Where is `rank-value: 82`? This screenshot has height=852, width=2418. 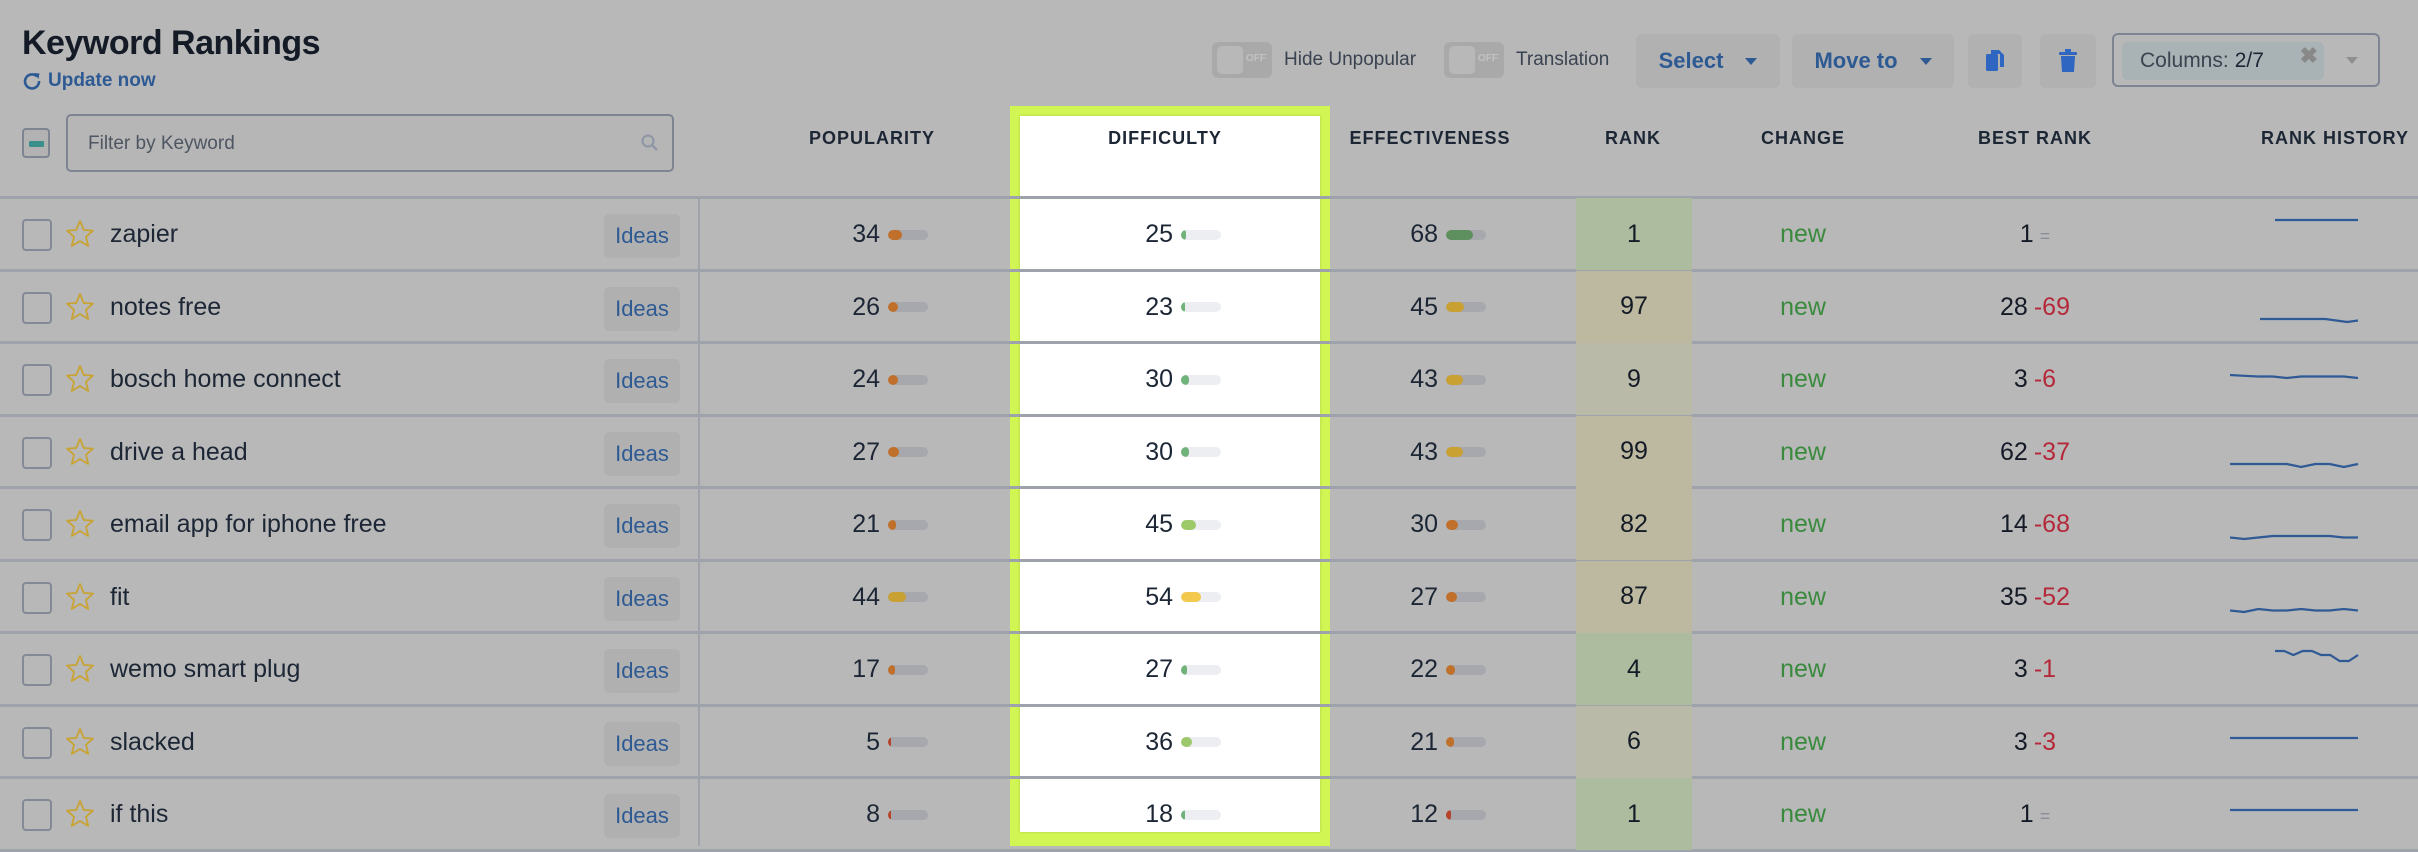 rank-value: 82 is located at coordinates (1634, 524).